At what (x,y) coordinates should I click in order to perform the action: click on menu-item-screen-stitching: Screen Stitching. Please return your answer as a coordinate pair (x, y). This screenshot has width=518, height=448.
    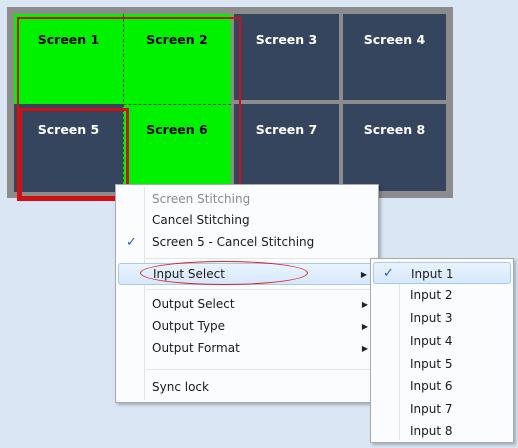
    Looking at the image, I should click on (247, 199).